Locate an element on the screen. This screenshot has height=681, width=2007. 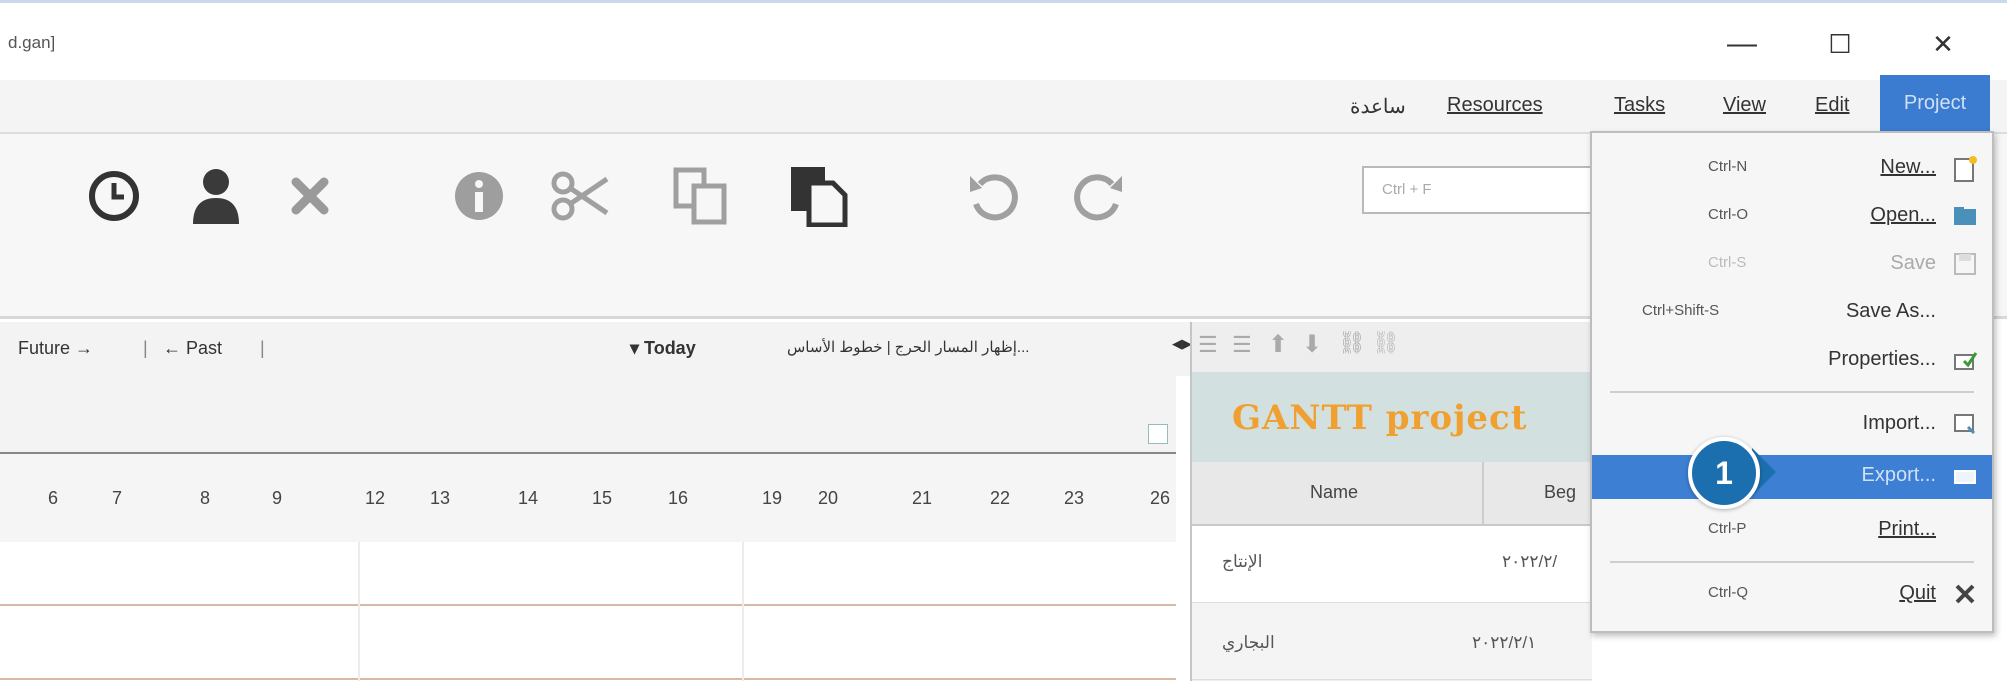
collapse-arrow-icon: ◀▶ is located at coordinates (1182, 344).